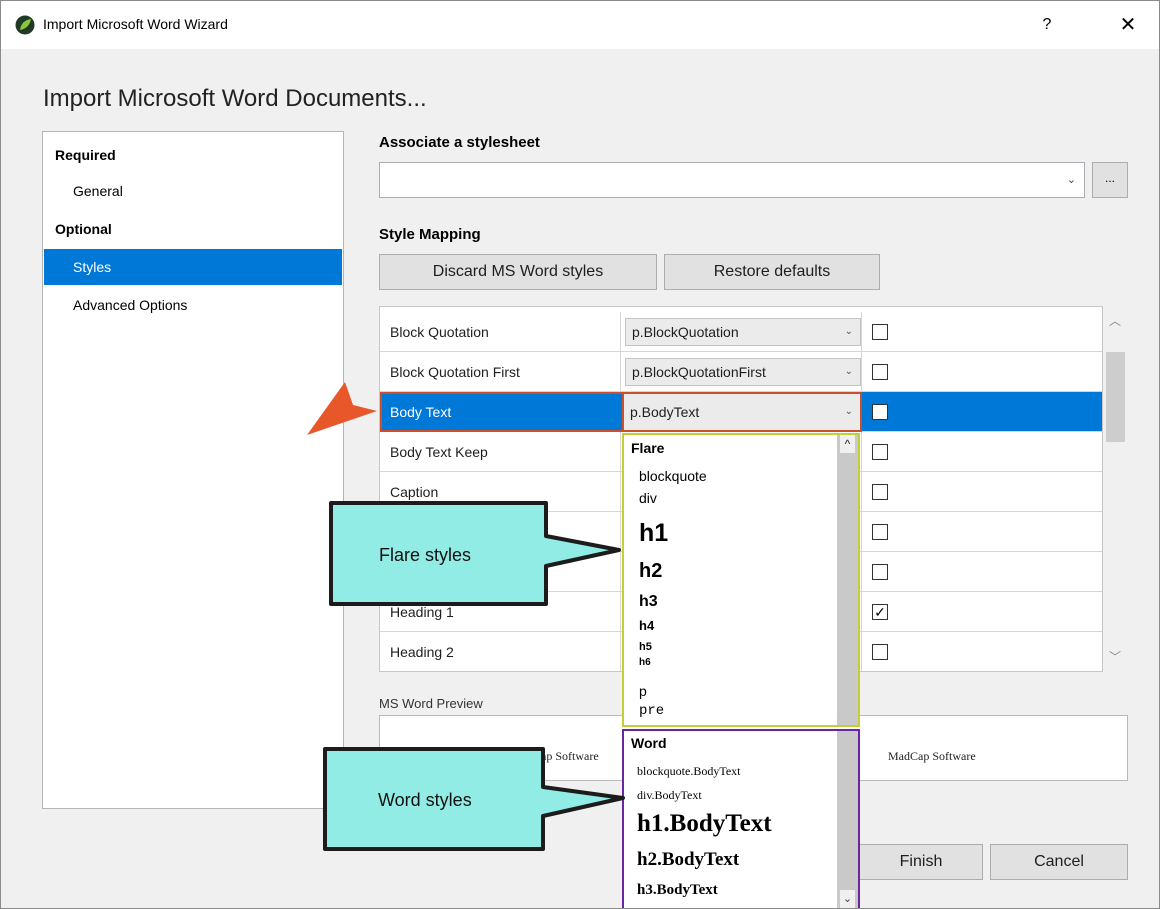  I want to click on grid-row: Block Quotation p.BlockQuotation ⌄, so click(741, 332).